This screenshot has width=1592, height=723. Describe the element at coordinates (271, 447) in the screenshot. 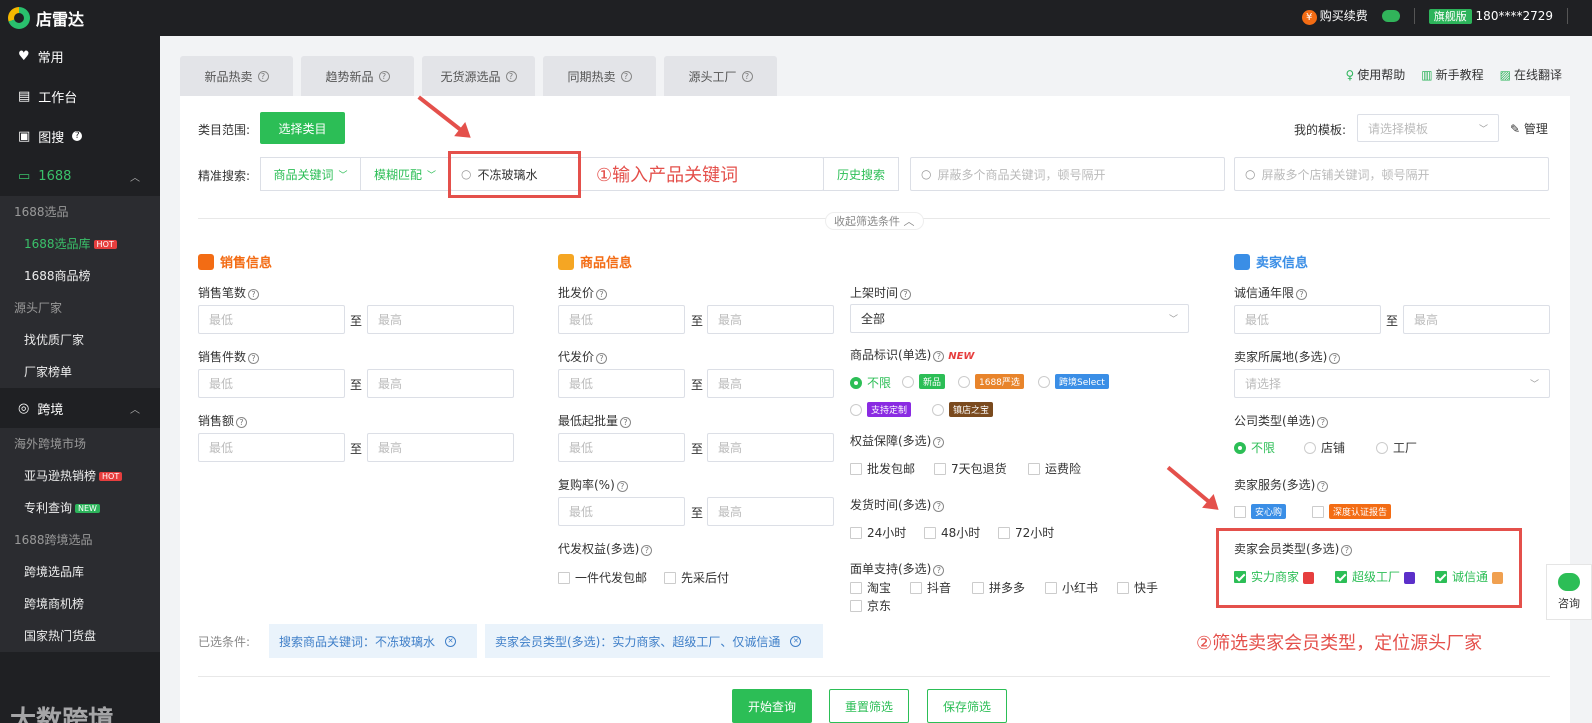

I see `sales-amount-min: 最低` at that location.